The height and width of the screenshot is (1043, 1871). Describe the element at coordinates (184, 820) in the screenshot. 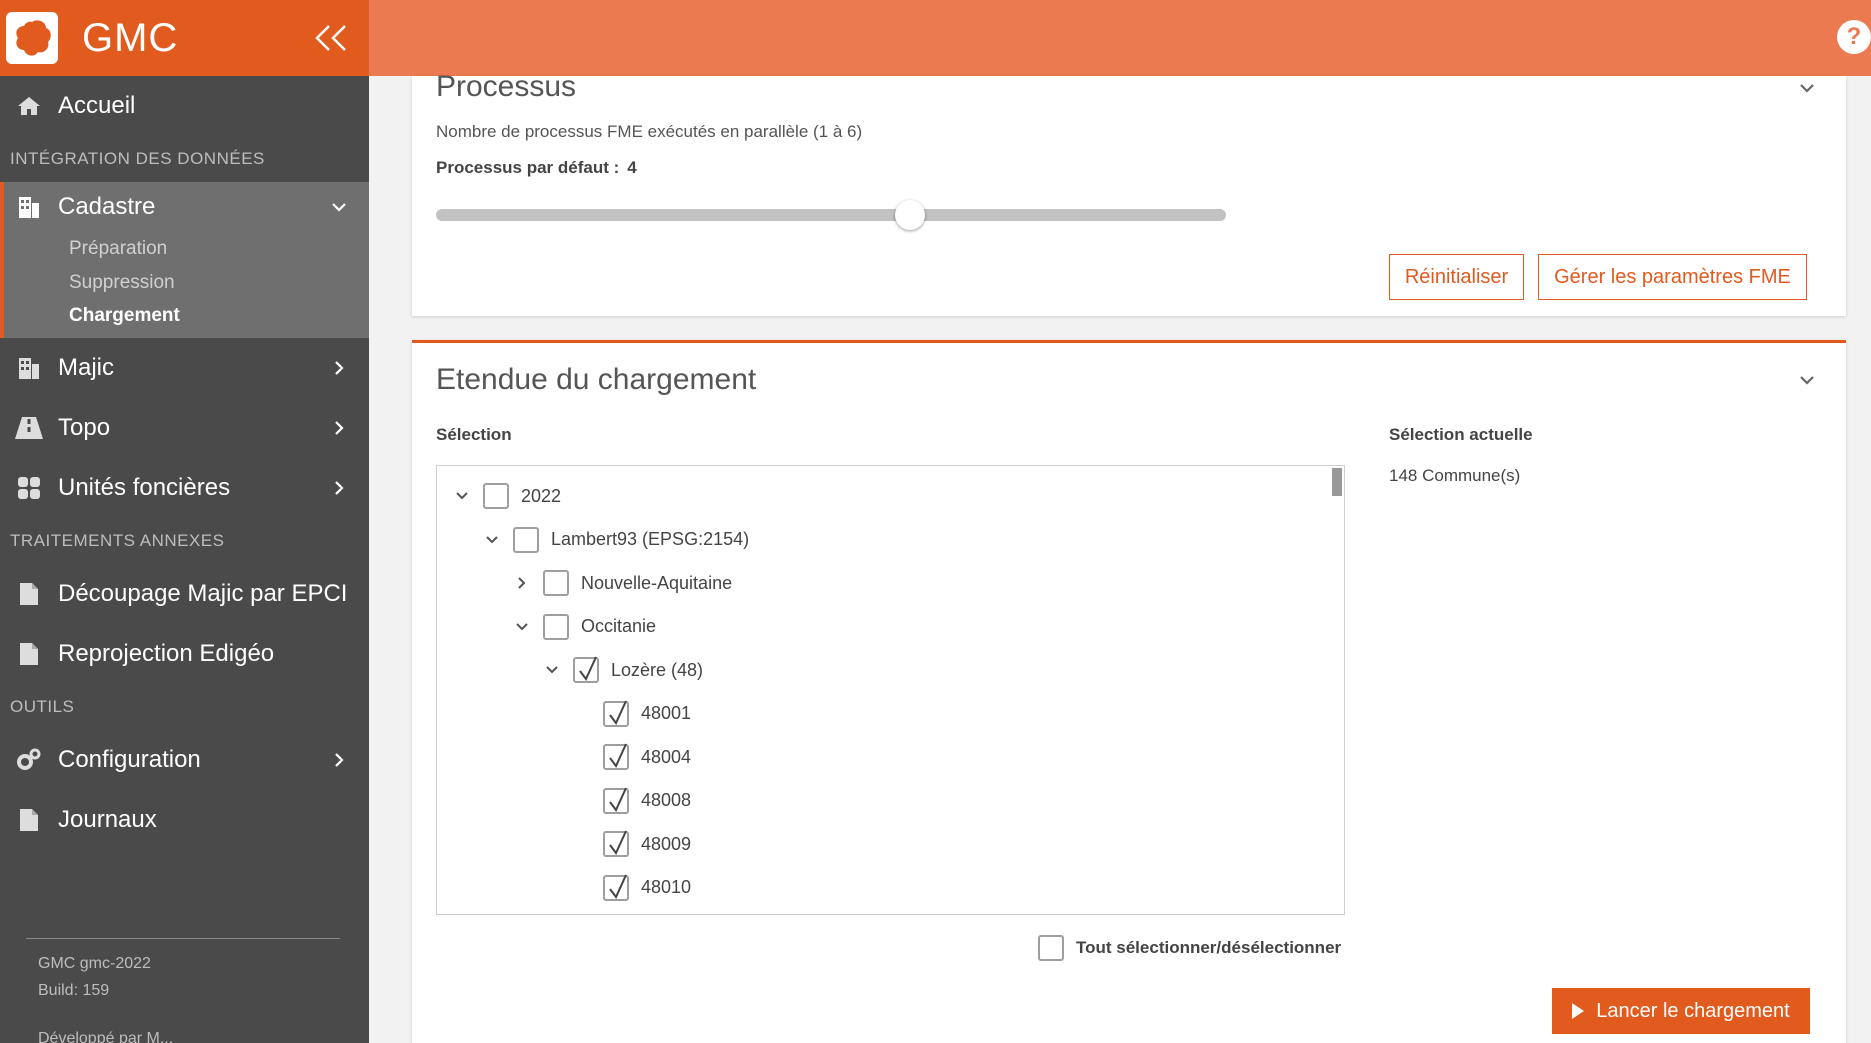

I see `sidebar-item-journaux: Journaux` at that location.